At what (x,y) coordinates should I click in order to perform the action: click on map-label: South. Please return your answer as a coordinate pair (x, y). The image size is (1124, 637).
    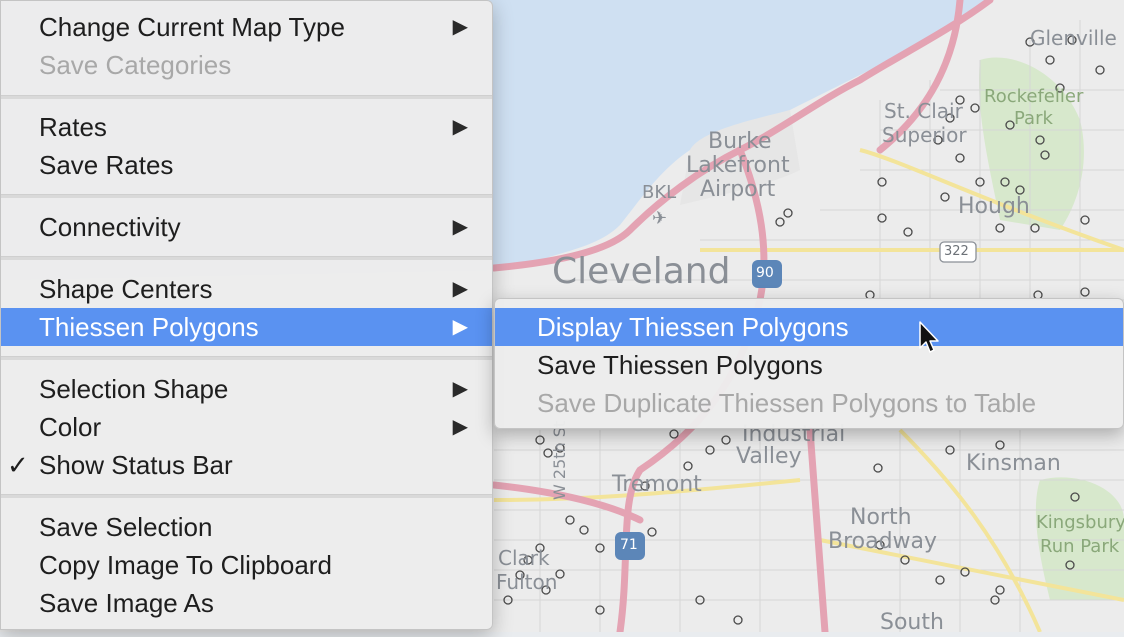
    Looking at the image, I should click on (912, 622).